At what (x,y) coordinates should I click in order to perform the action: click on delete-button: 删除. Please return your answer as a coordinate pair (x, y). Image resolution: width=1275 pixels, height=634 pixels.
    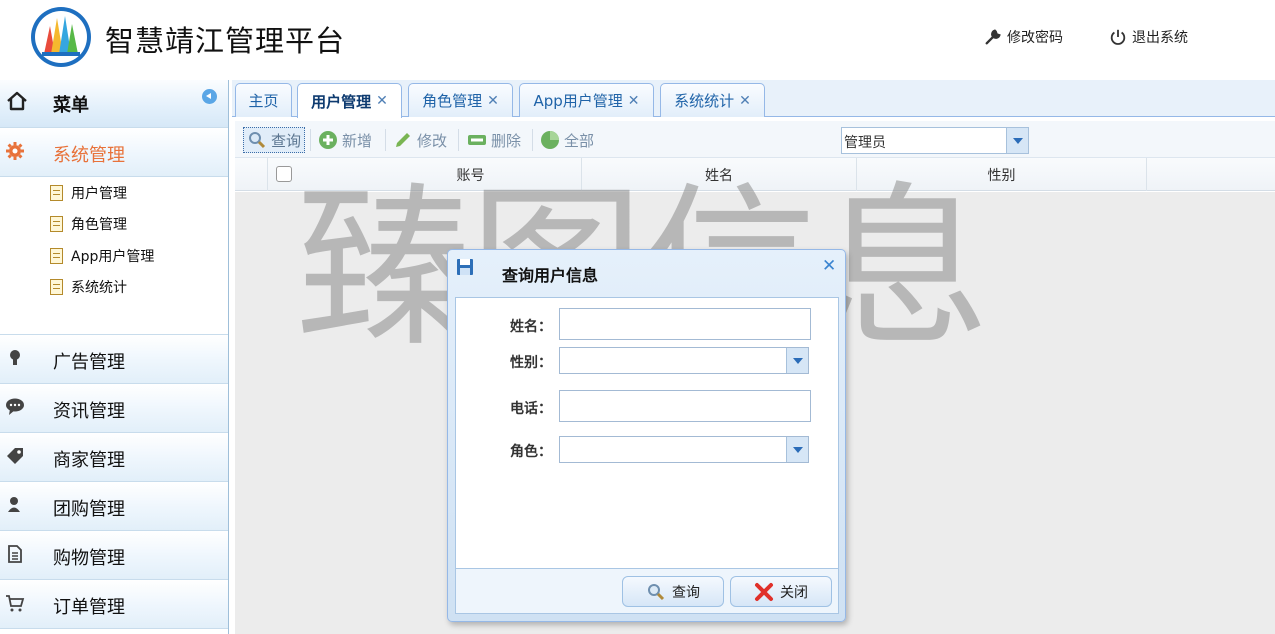
    Looking at the image, I should click on (494, 140).